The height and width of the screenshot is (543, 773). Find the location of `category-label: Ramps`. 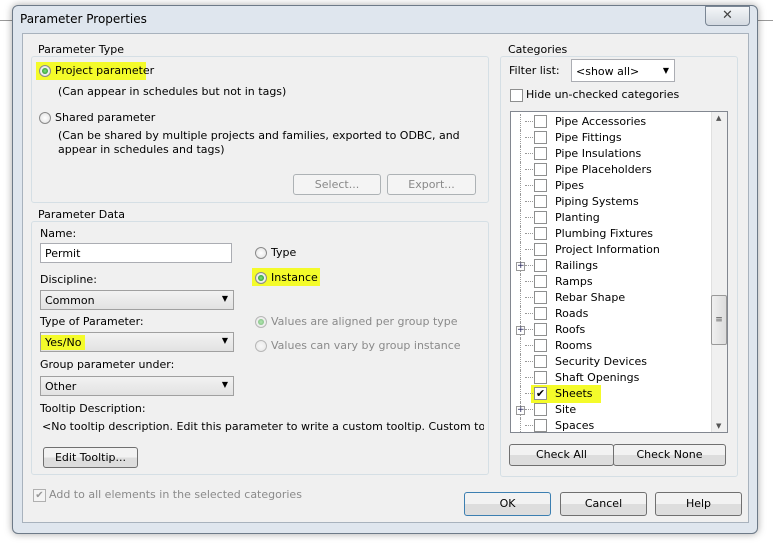

category-label: Ramps is located at coordinates (574, 281).